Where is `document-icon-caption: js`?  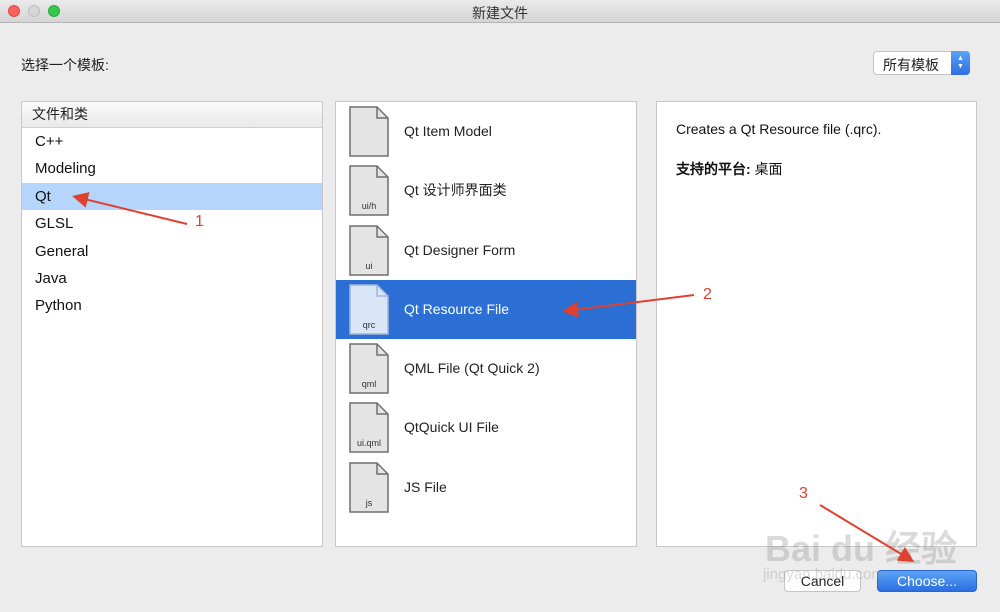 document-icon-caption: js is located at coordinates (369, 503).